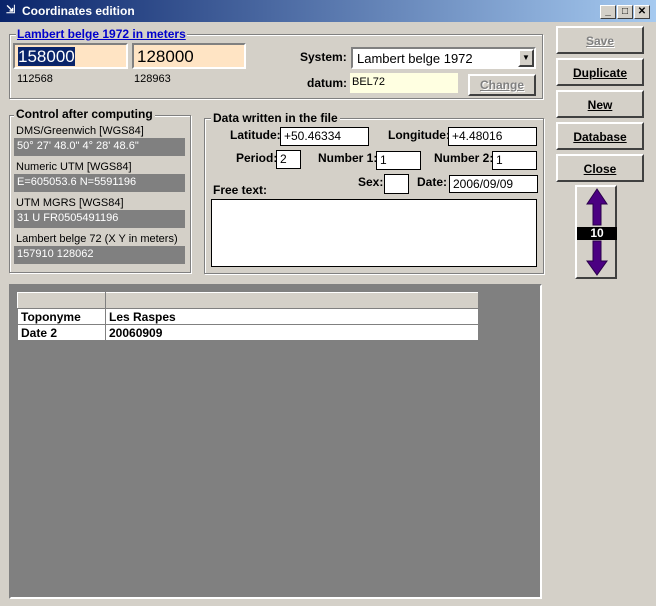 The height and width of the screenshot is (606, 656). What do you see at coordinates (371, 182) in the screenshot?
I see `sex-label: Sex:` at bounding box center [371, 182].